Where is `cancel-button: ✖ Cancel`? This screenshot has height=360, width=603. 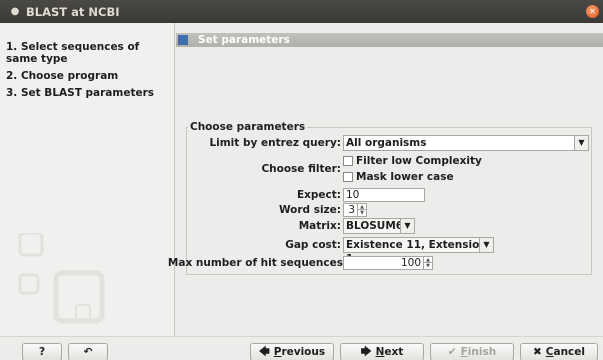 cancel-button: ✖ Cancel is located at coordinates (559, 351).